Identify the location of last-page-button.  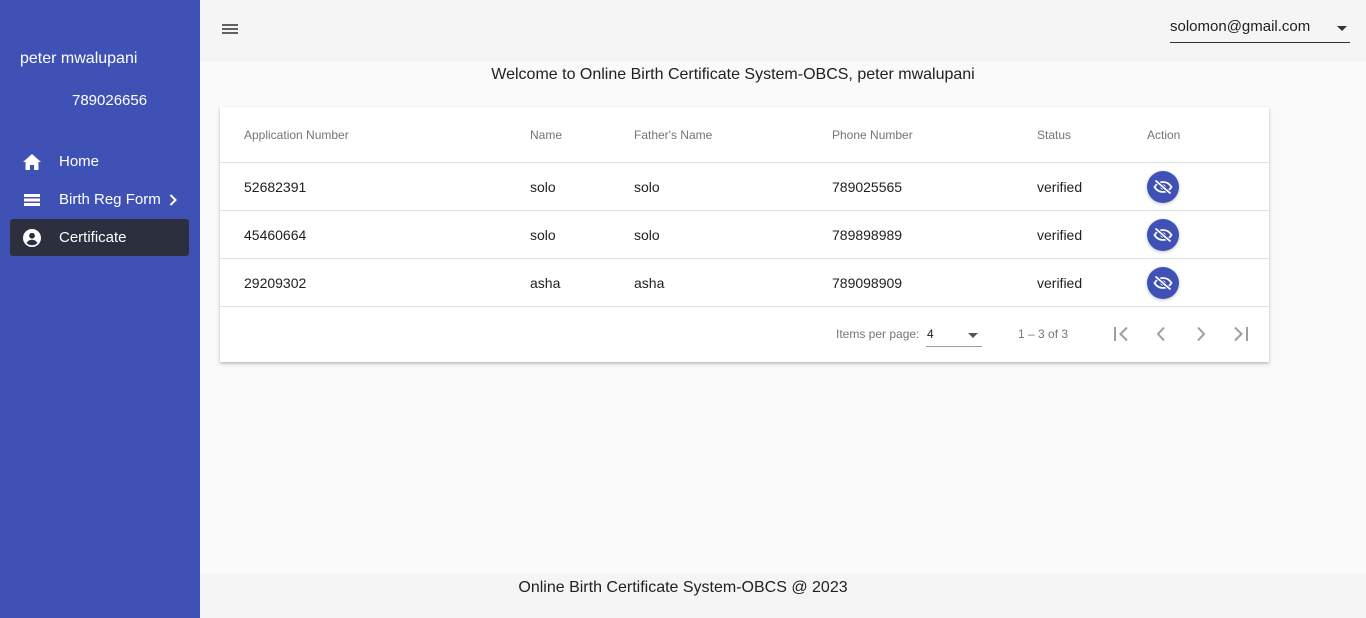
(1241, 334).